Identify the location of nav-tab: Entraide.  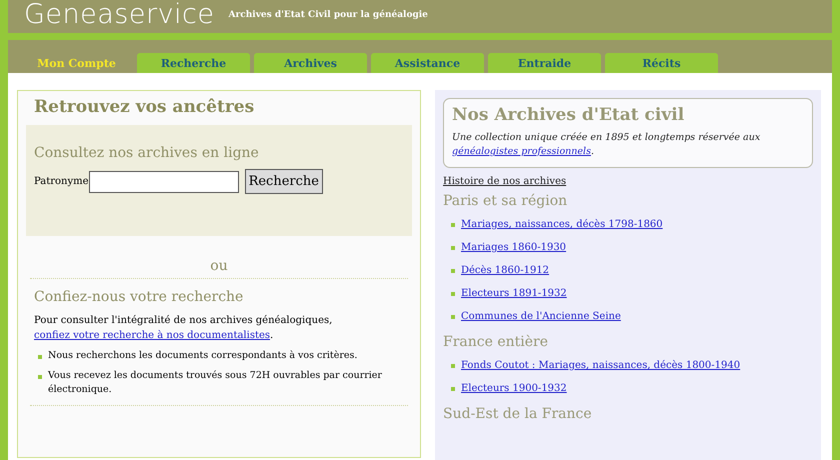
(544, 63).